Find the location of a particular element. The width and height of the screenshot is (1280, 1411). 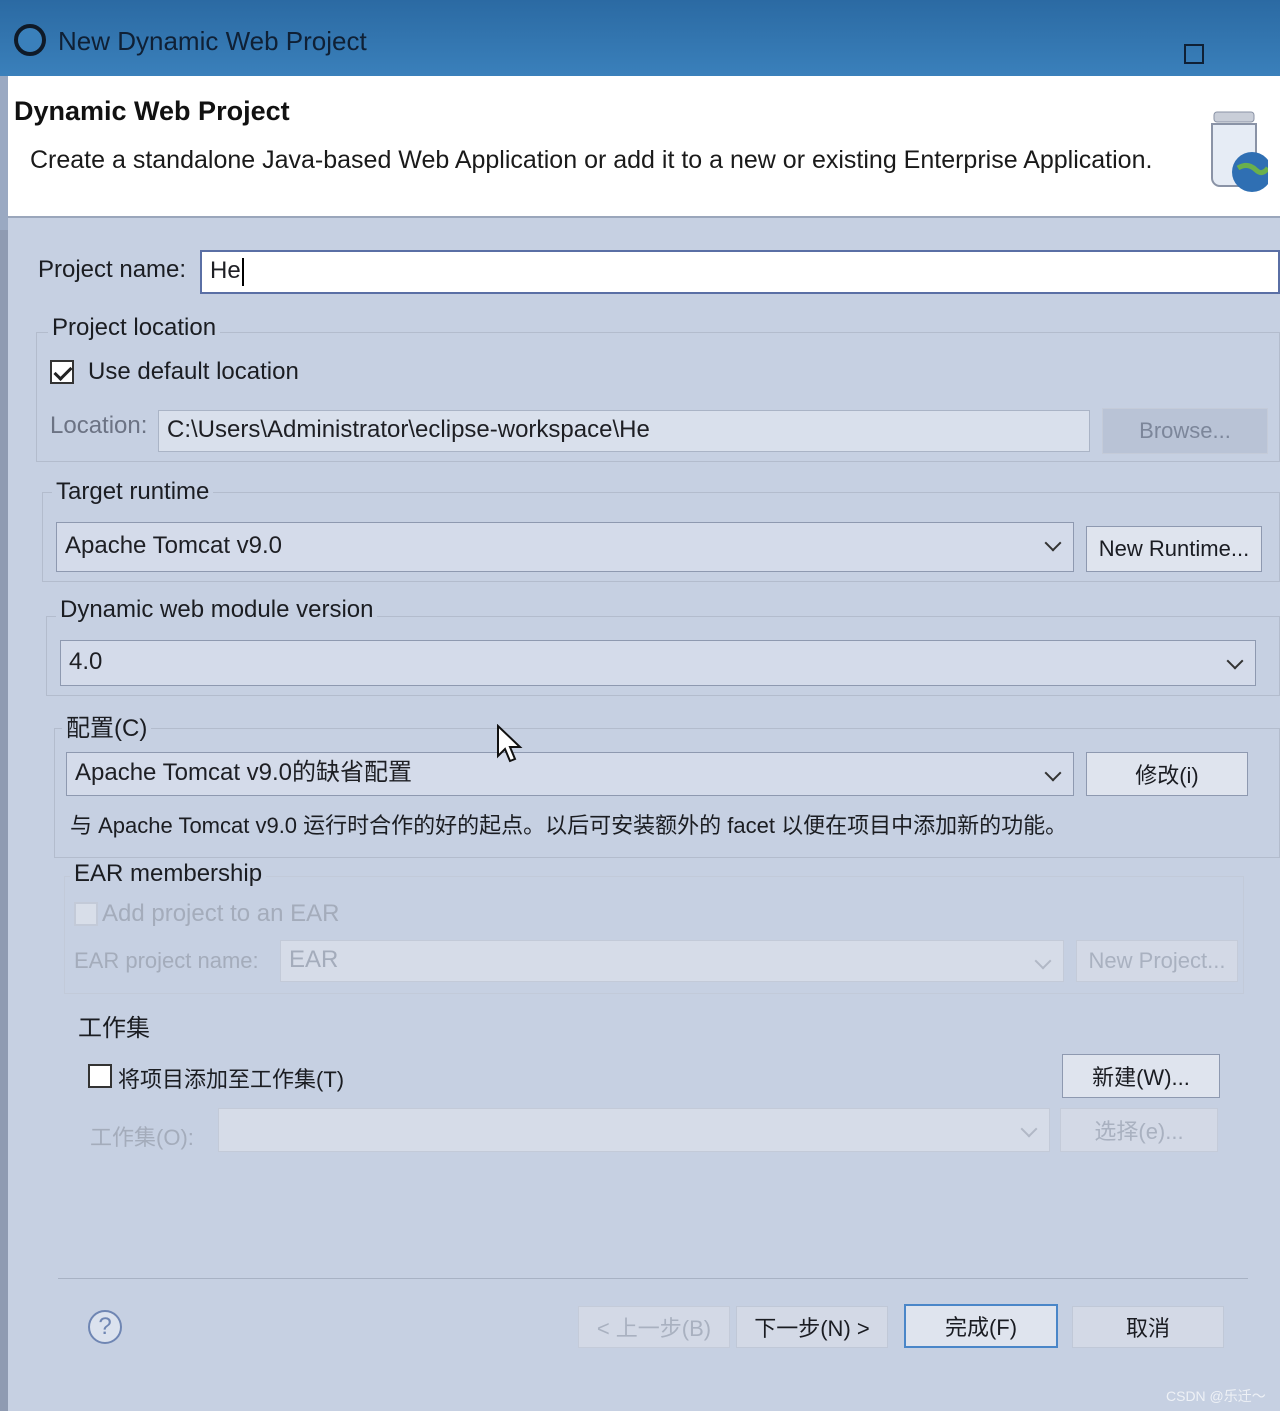

help-icon: ? is located at coordinates (105, 1327).